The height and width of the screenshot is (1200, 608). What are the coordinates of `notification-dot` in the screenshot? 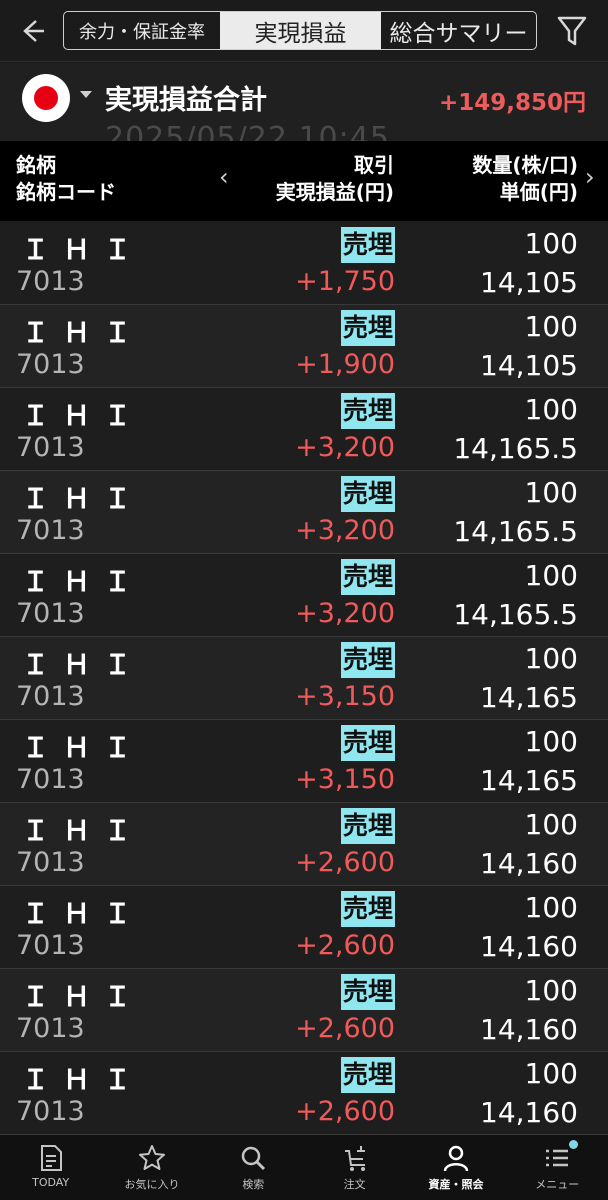 It's located at (573, 1144).